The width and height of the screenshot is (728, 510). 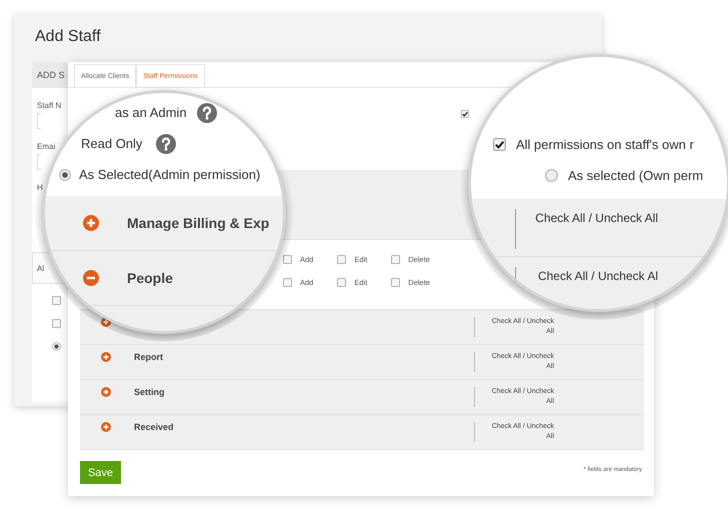 I want to click on field-label: H, so click(x=40, y=187).